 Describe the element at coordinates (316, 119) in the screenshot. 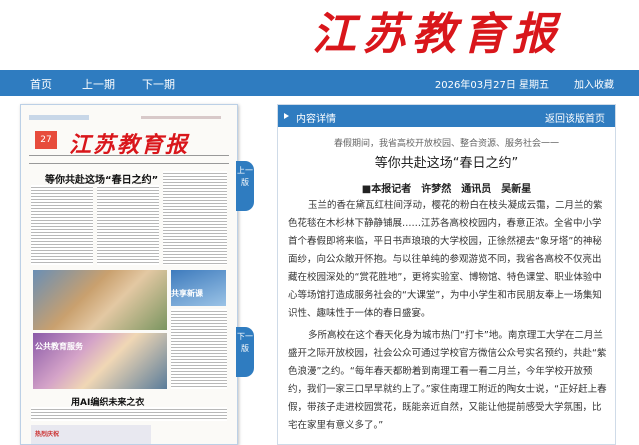

I see `detail-header-title: 内容详情` at that location.